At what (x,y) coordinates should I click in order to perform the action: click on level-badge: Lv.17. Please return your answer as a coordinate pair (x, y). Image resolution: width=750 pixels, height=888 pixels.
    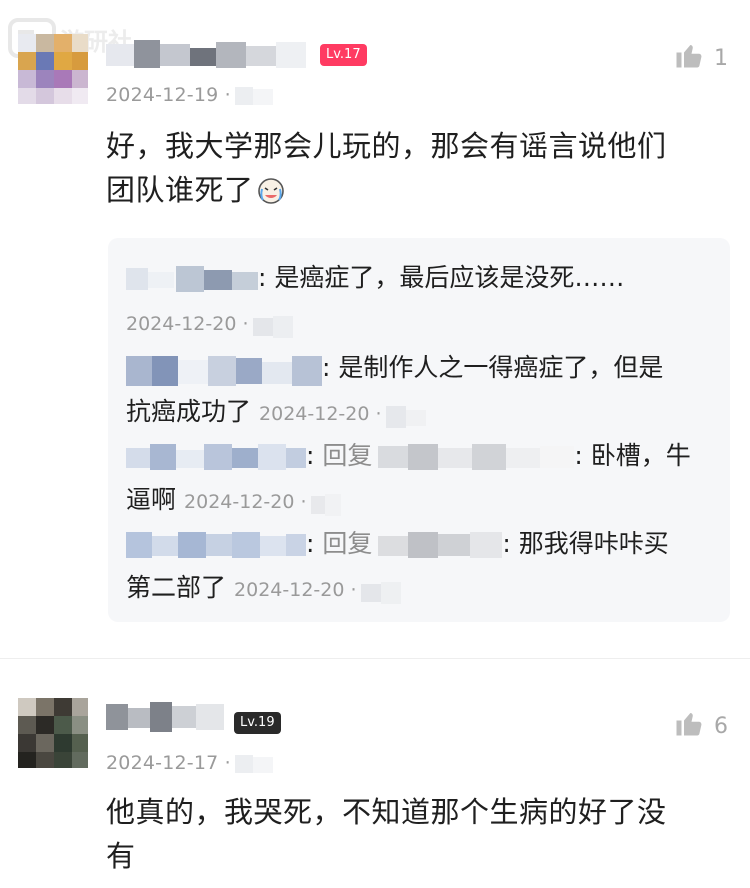
    Looking at the image, I should click on (343, 55).